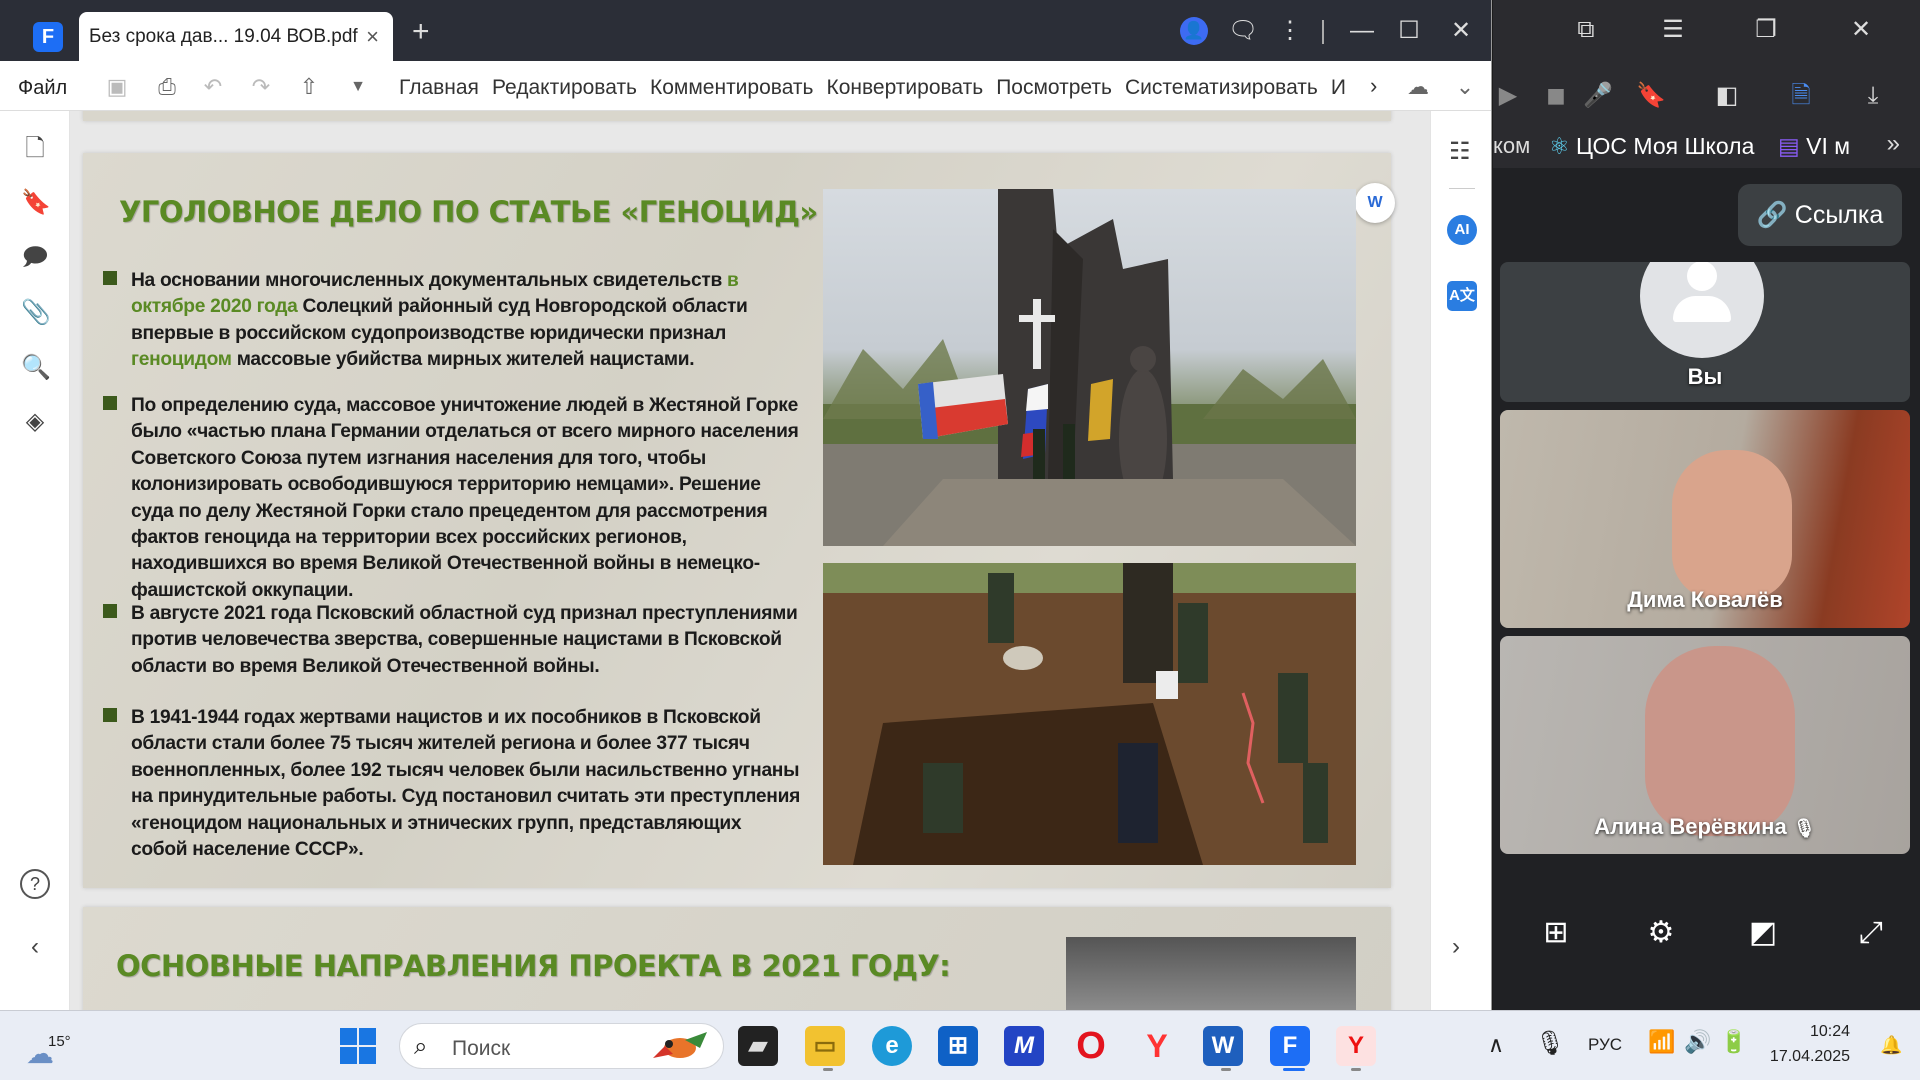  Describe the element at coordinates (1705, 332) in the screenshot. I see `participant-tile-you: Вы` at that location.